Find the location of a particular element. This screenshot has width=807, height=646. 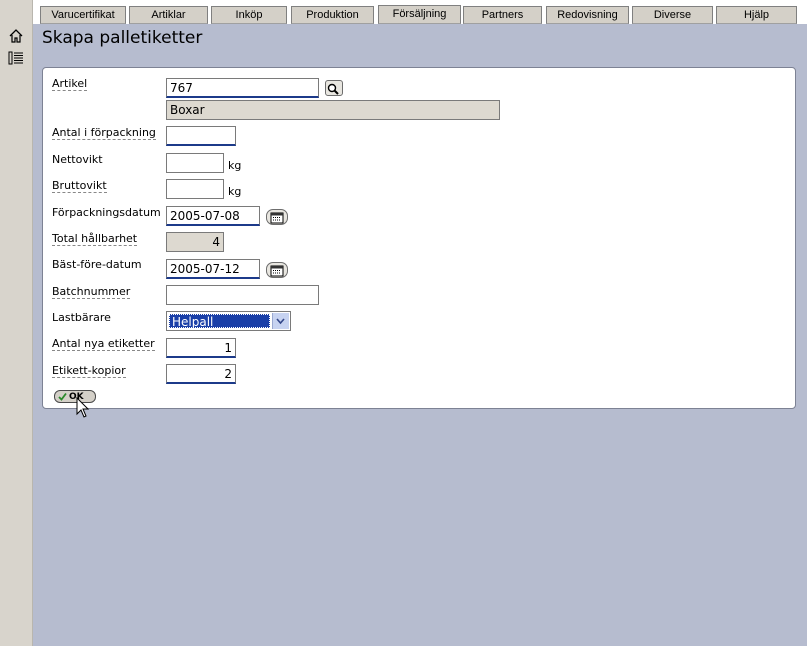

kopior-label: Etikett-kopior is located at coordinates (89, 371).